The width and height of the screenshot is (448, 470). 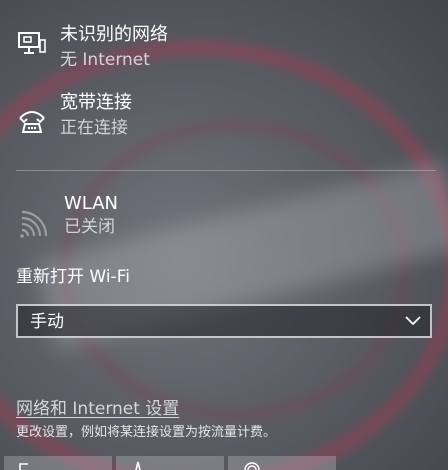 I want to click on network-name: 未识别的网络, so click(x=114, y=34).